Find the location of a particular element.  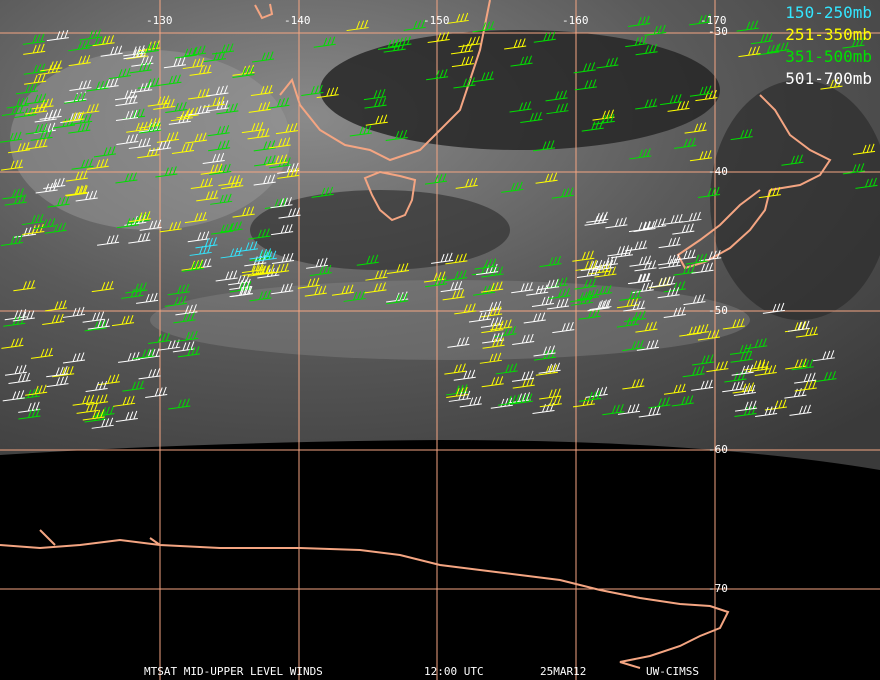

lon-label-140: -140 is located at coordinates (297, 20).